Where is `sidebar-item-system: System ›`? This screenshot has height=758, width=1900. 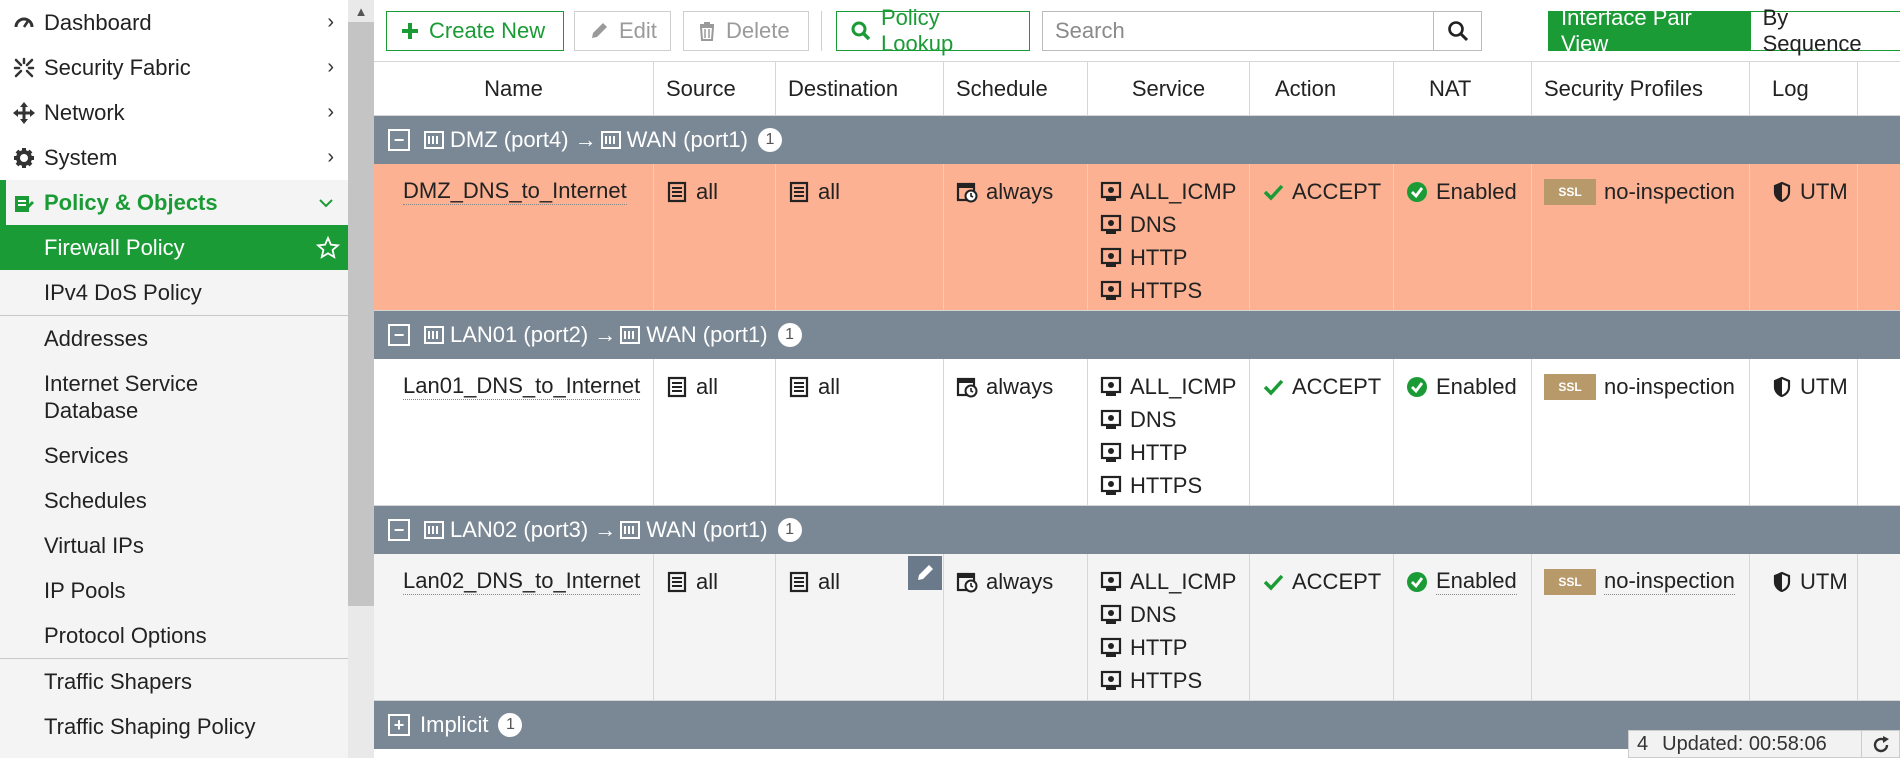 sidebar-item-system: System › is located at coordinates (174, 157).